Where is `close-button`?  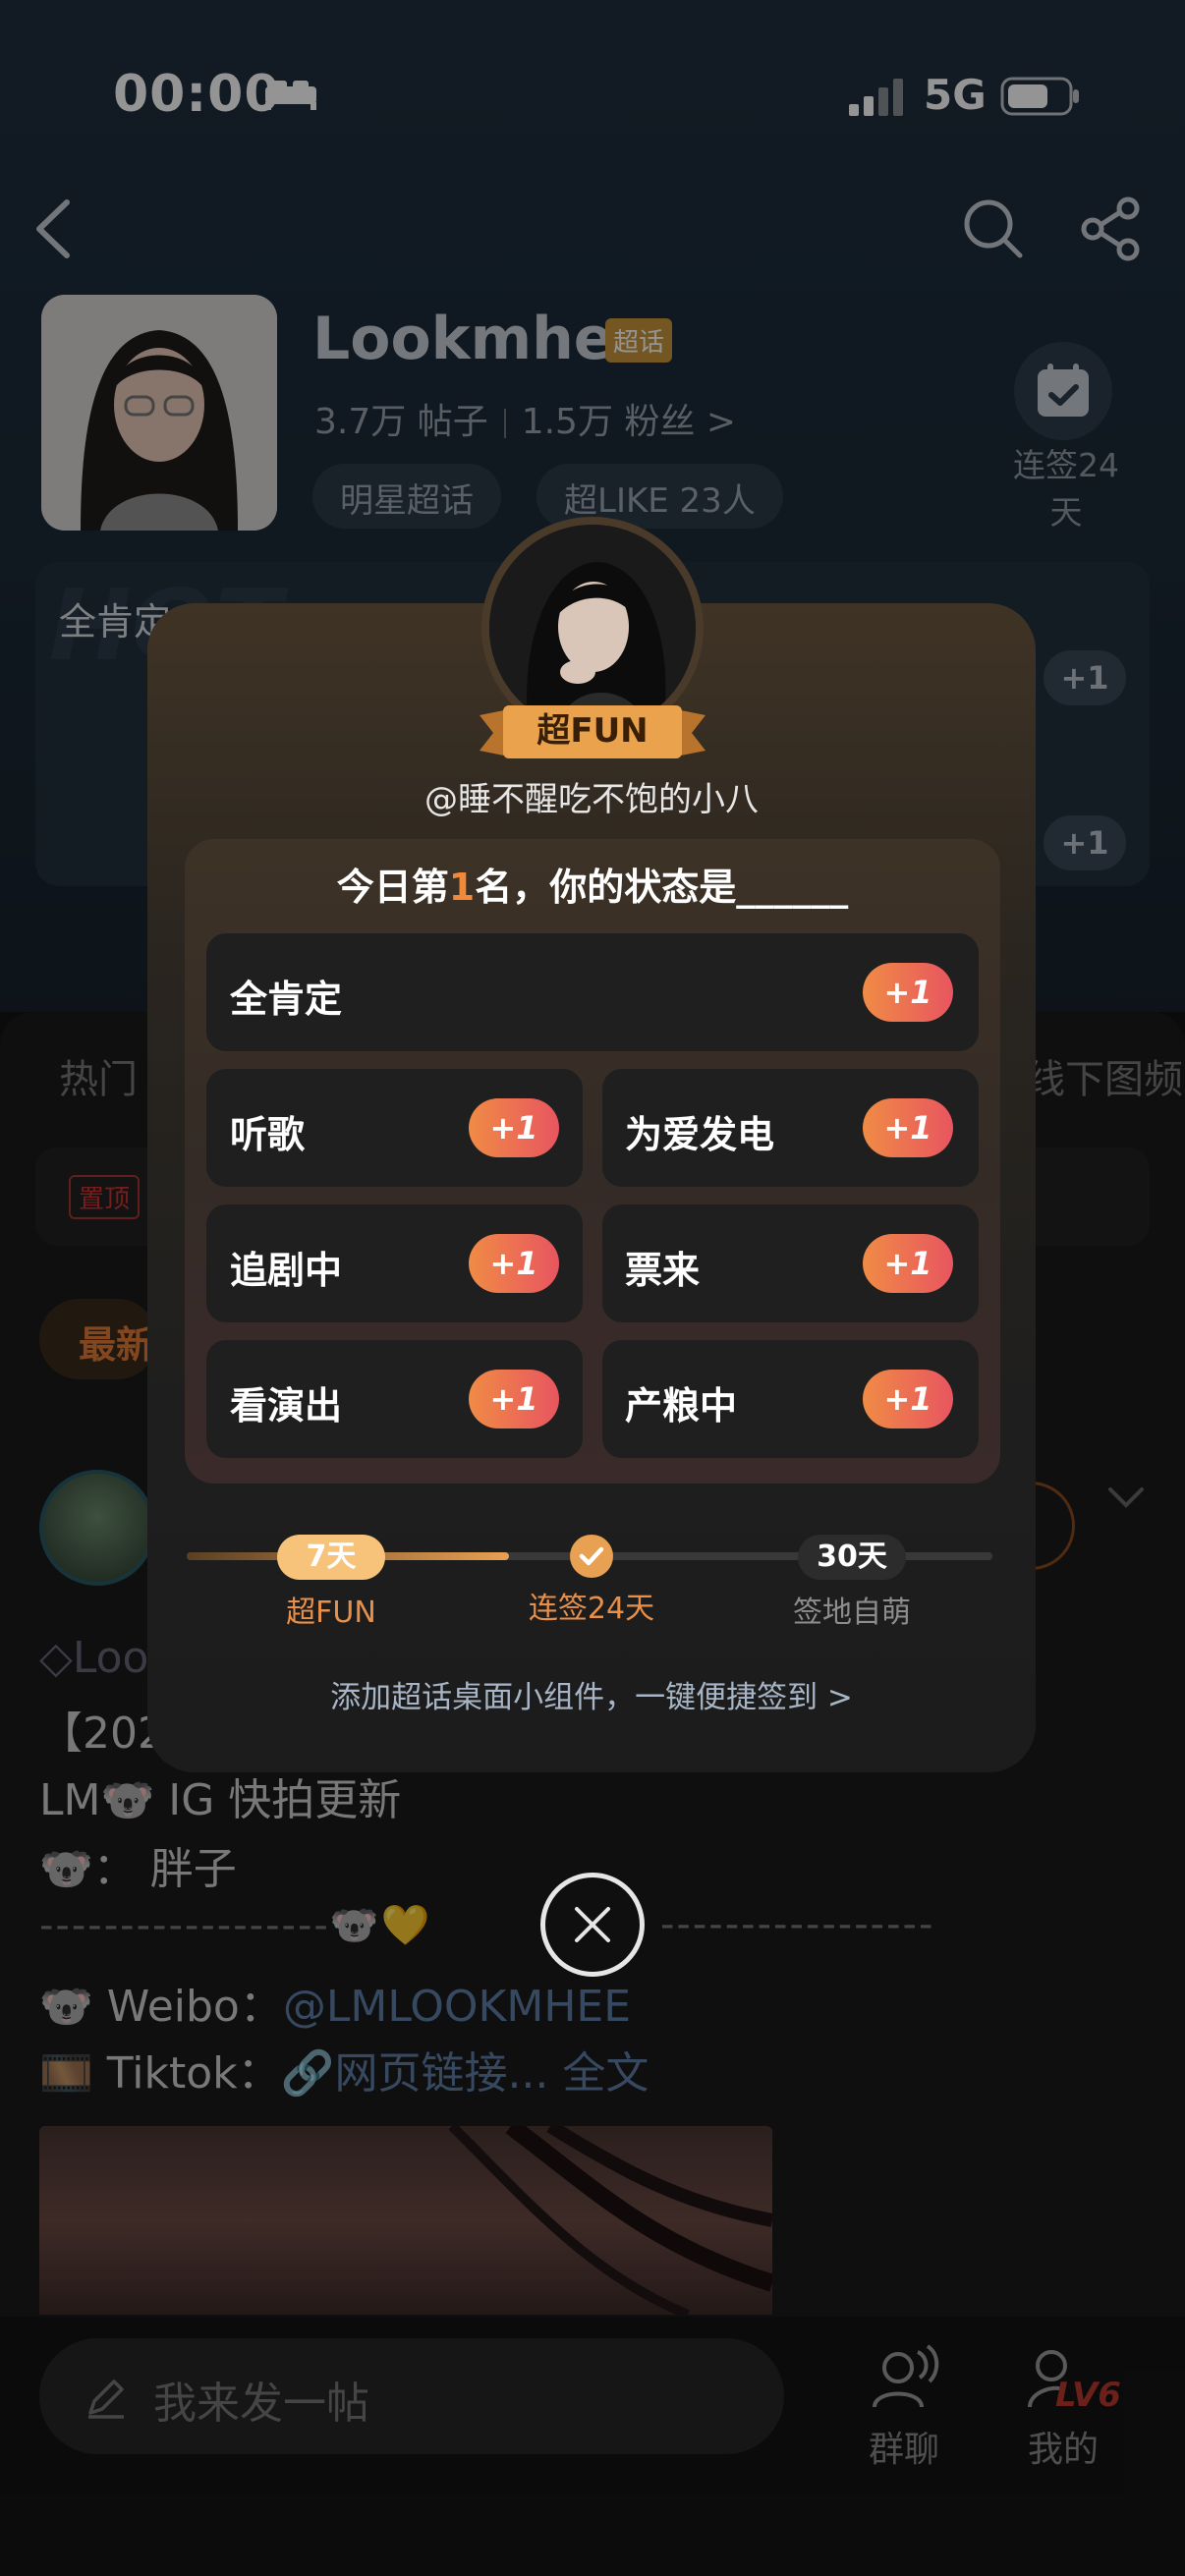 close-button is located at coordinates (592, 1925).